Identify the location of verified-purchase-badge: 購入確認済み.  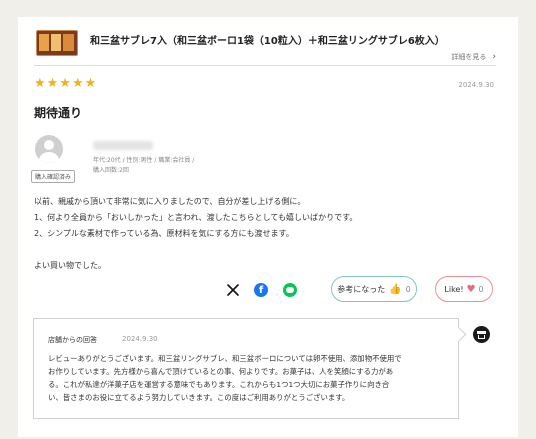
(53, 176).